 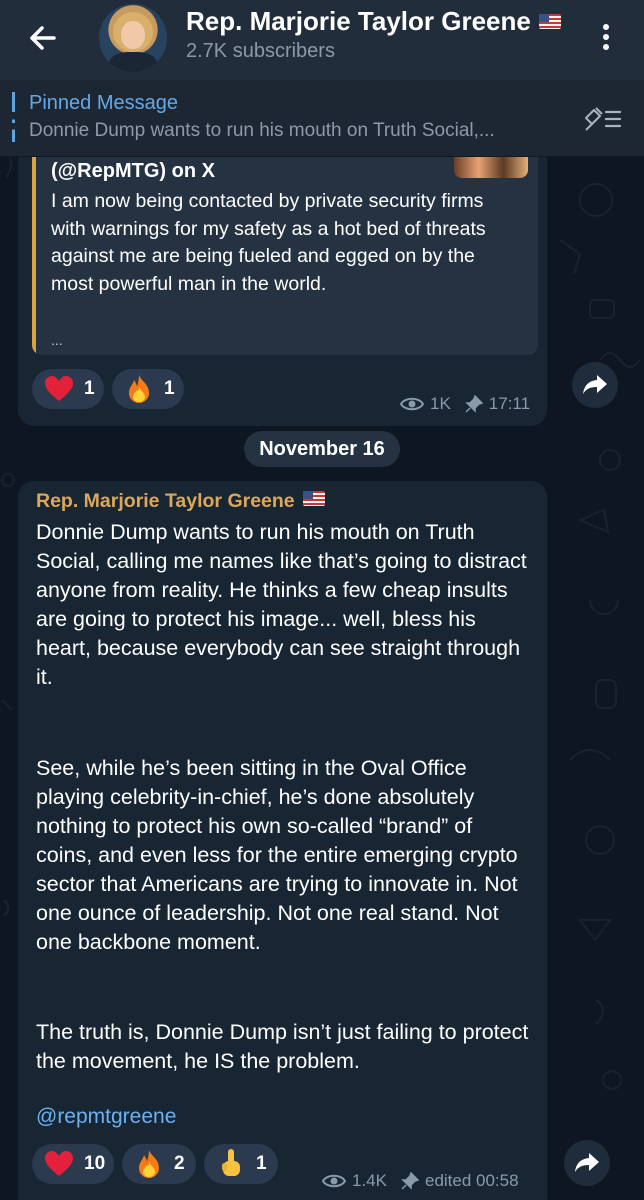 I want to click on reaction-middle-finger: 1, so click(x=241, y=1164).